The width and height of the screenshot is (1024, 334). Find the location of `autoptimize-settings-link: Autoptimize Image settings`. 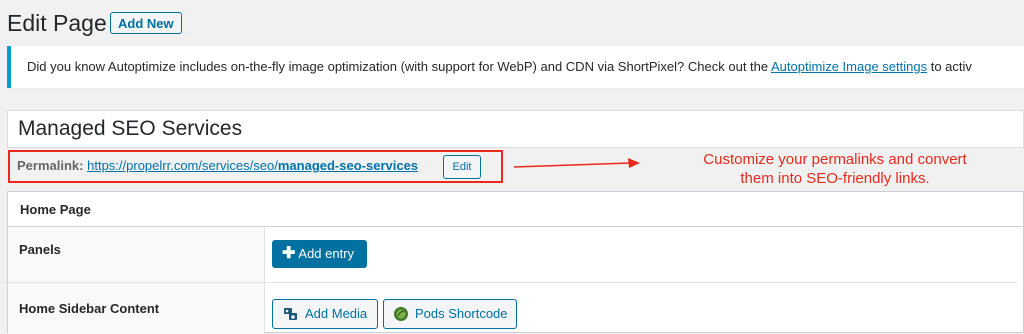

autoptimize-settings-link: Autoptimize Image settings is located at coordinates (849, 66).